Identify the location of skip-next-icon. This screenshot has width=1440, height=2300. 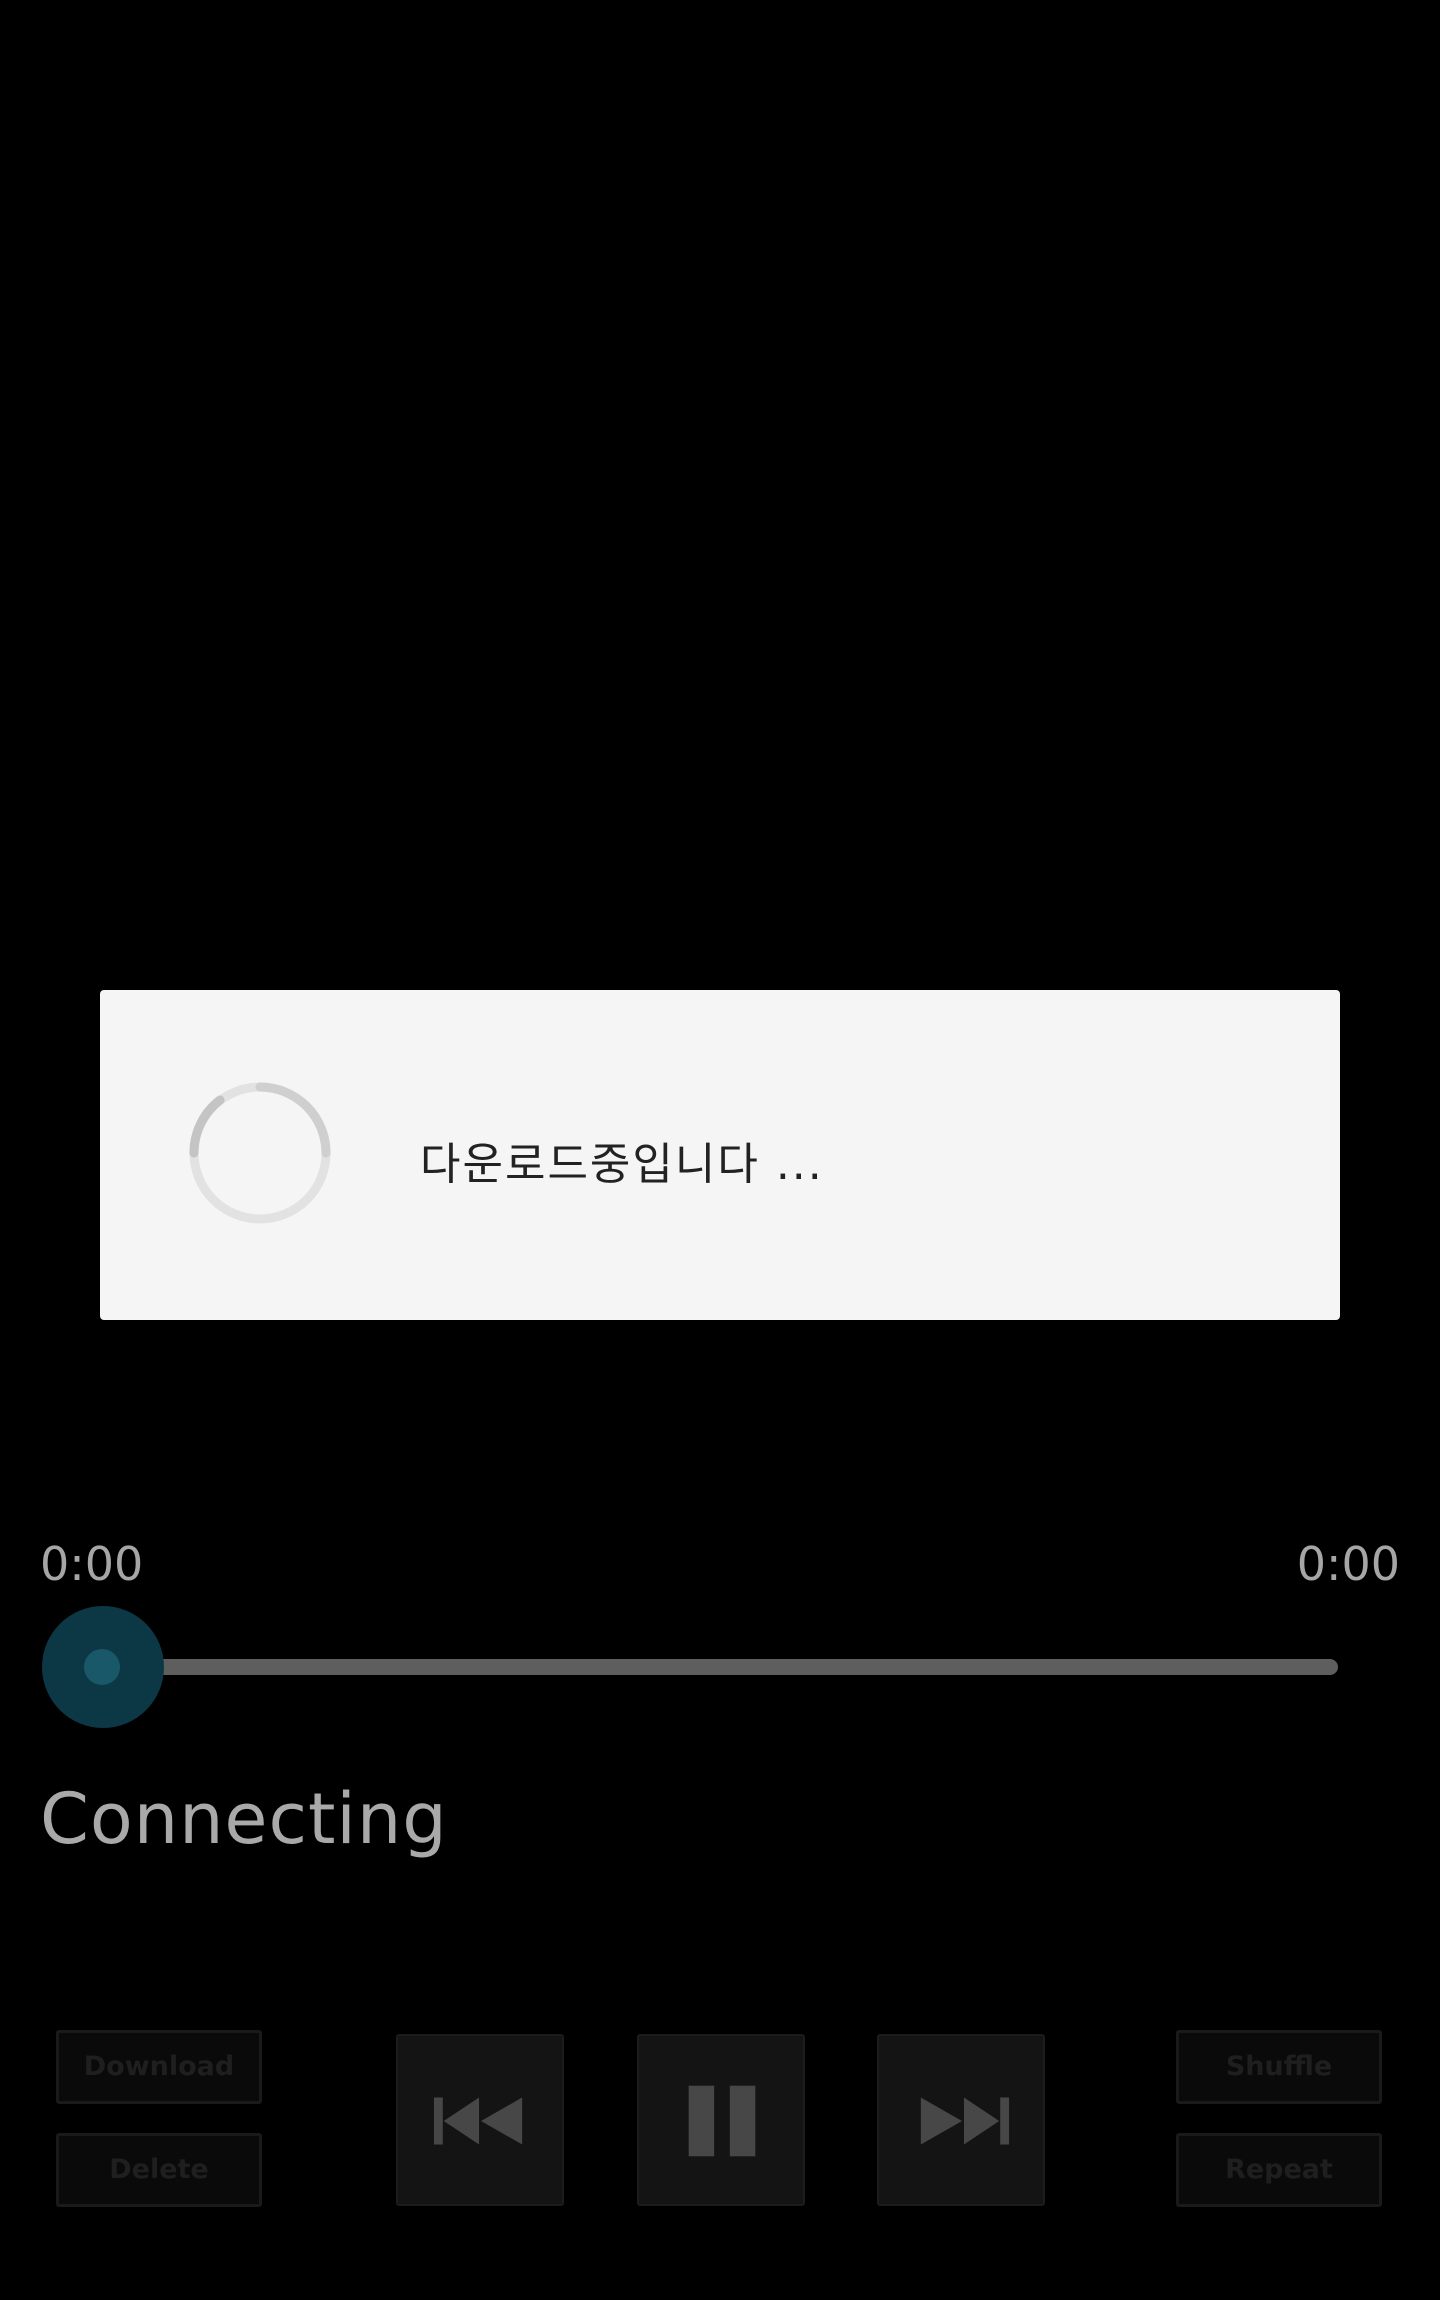
(965, 2121).